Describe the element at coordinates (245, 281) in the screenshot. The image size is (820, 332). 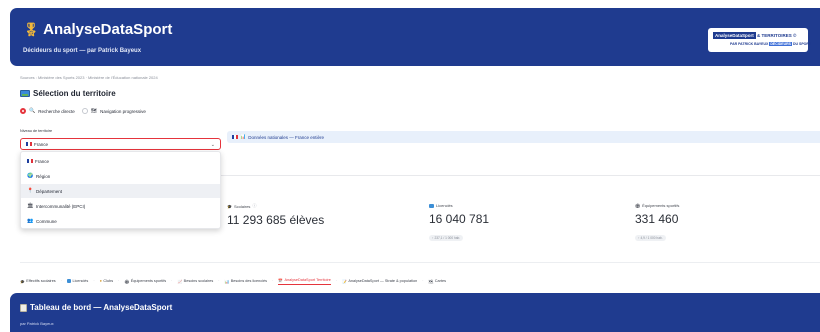
I see `tab-besoins-licencies: 📊 Besoins des licenciés` at that location.